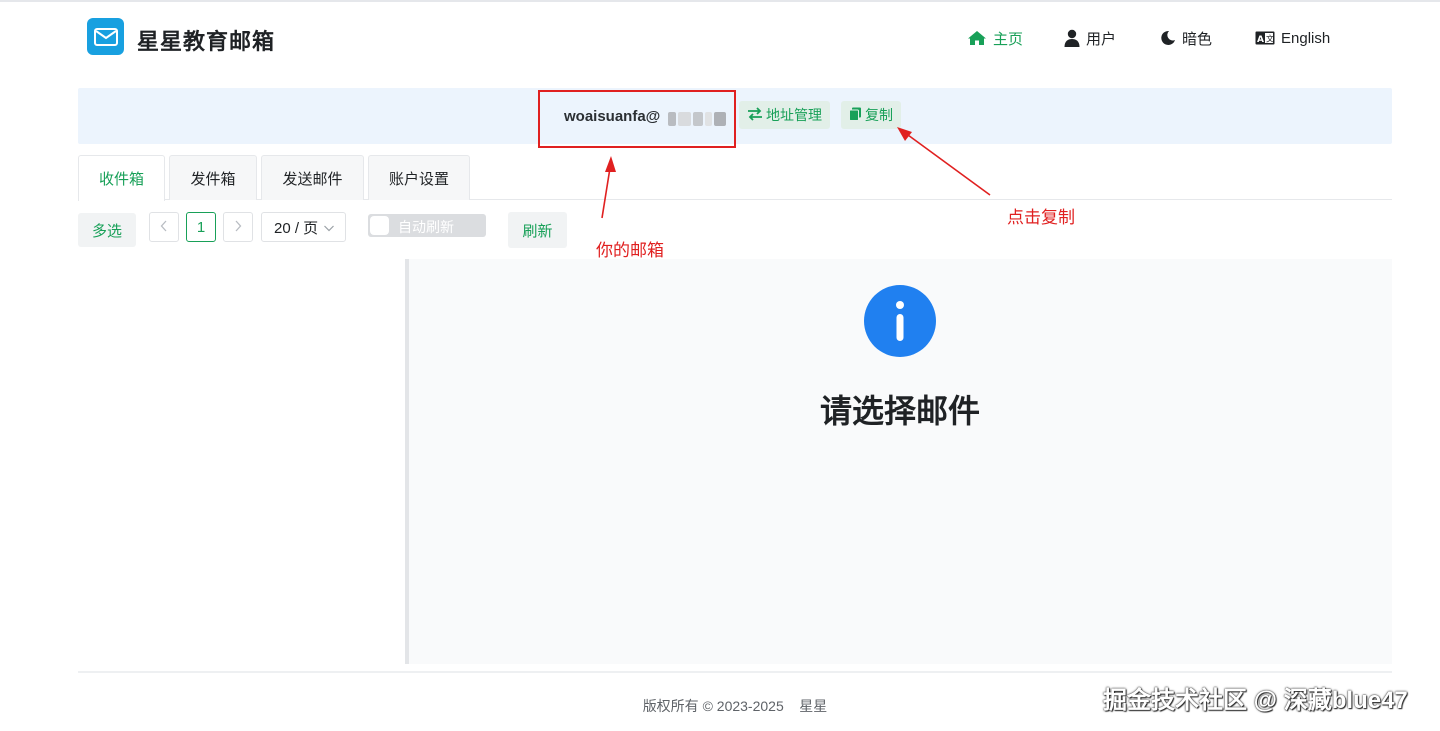 This screenshot has height=731, width=1440. Describe the element at coordinates (1255, 700) in the screenshot. I see `watermark-text: 掘金技术社区 @ 深藏blue47` at that location.